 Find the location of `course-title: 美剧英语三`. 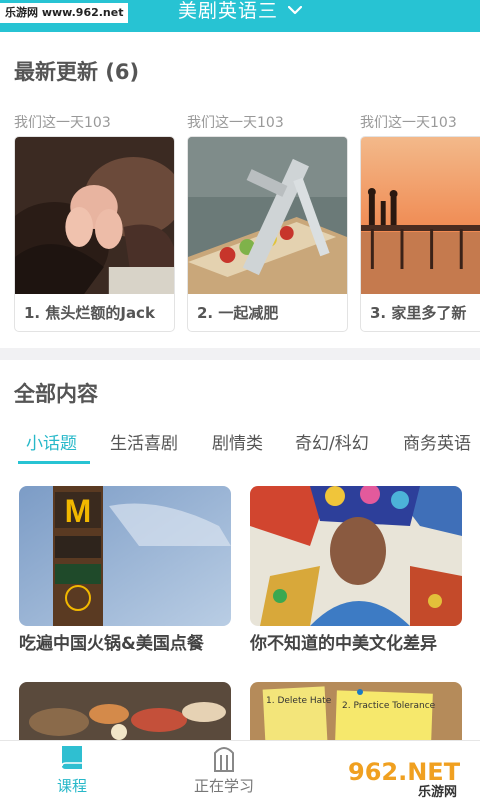

course-title: 美剧英语三 is located at coordinates (227, 11).